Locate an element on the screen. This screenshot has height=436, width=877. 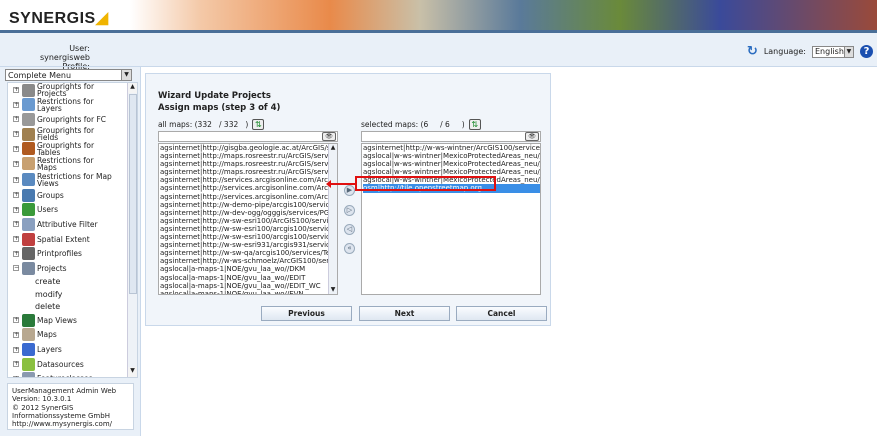
app-version: Version: 10.3.0.1 is located at coordinates (42, 399).